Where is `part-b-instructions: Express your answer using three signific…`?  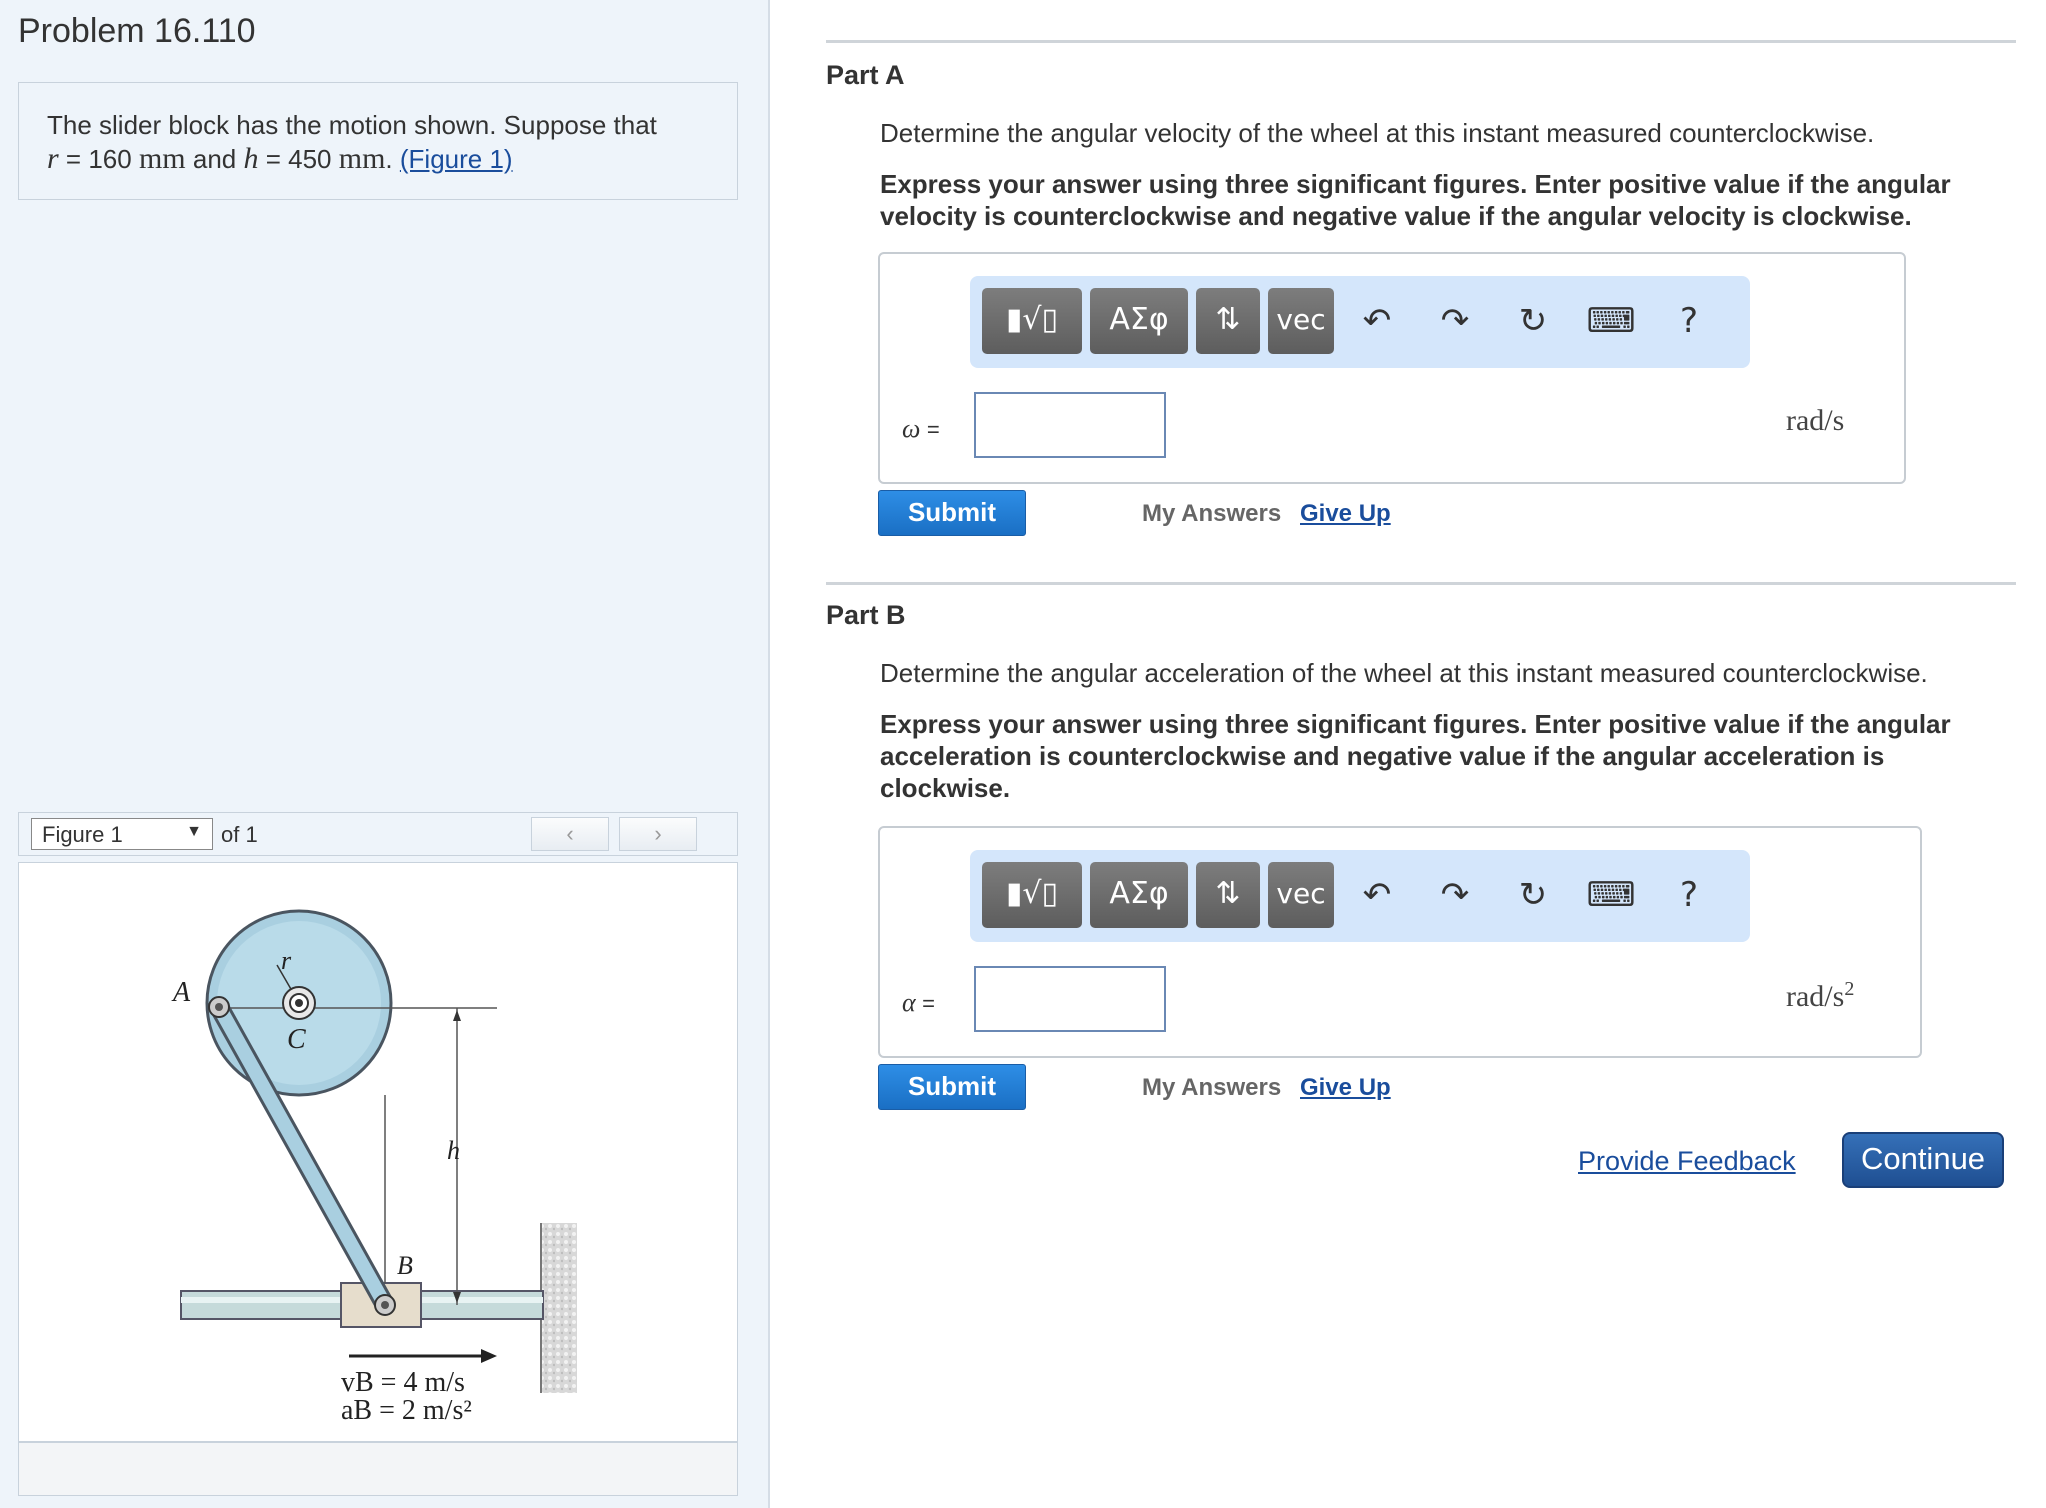 part-b-instructions: Express your answer using three signific… is located at coordinates (1415, 756).